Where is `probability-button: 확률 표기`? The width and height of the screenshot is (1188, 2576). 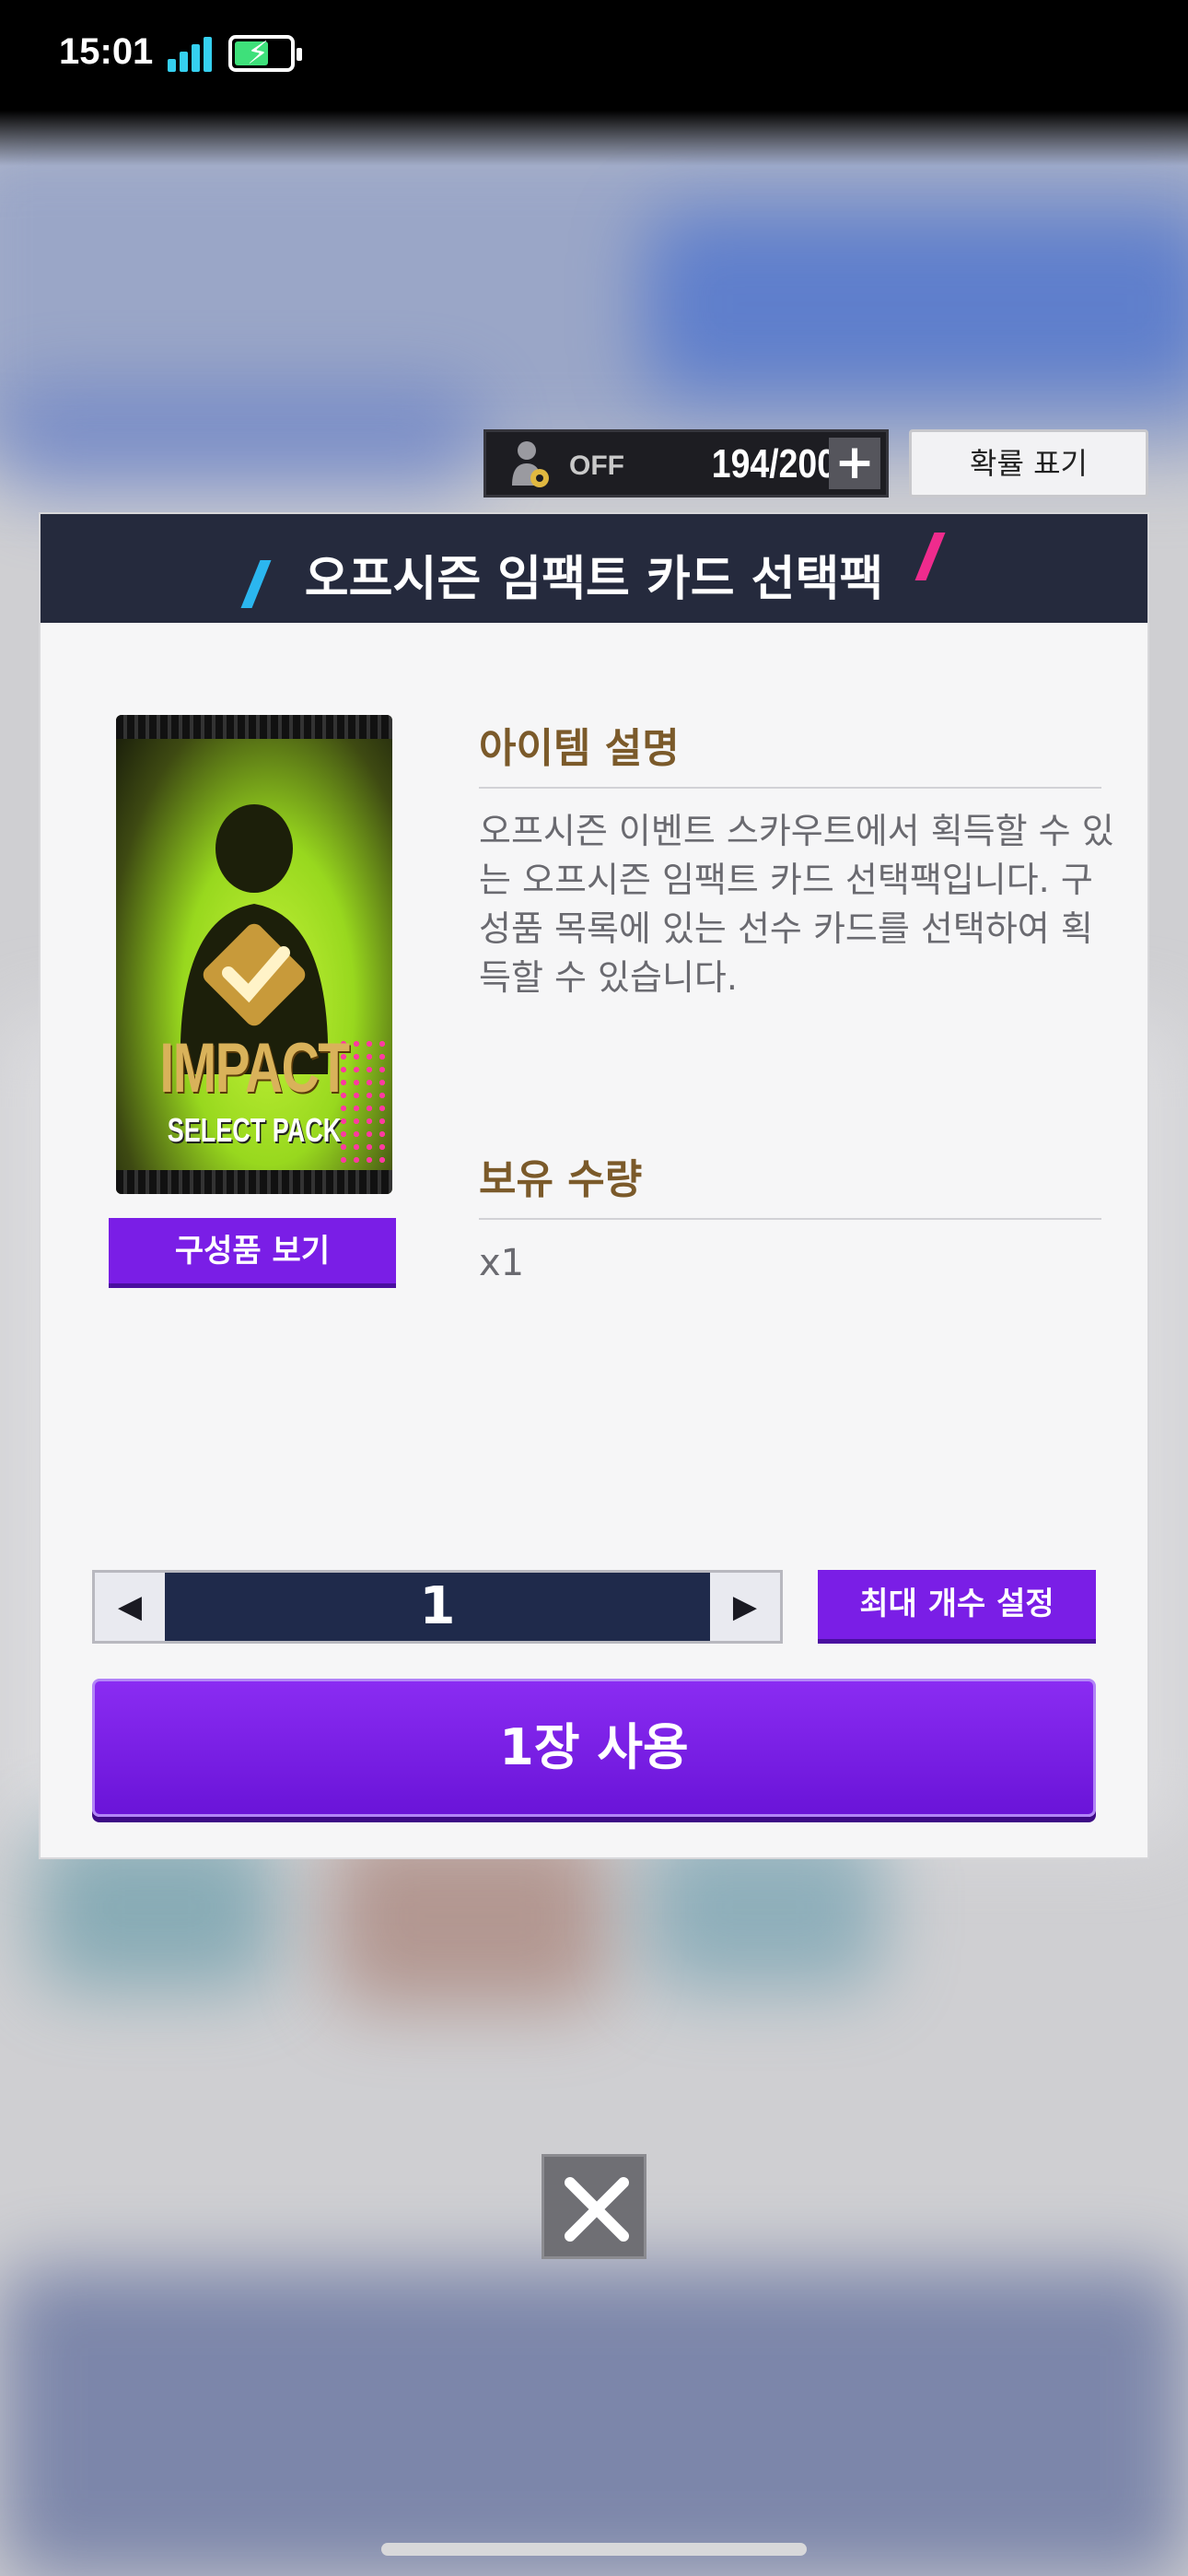
probability-button: 확률 표기 is located at coordinates (1028, 463).